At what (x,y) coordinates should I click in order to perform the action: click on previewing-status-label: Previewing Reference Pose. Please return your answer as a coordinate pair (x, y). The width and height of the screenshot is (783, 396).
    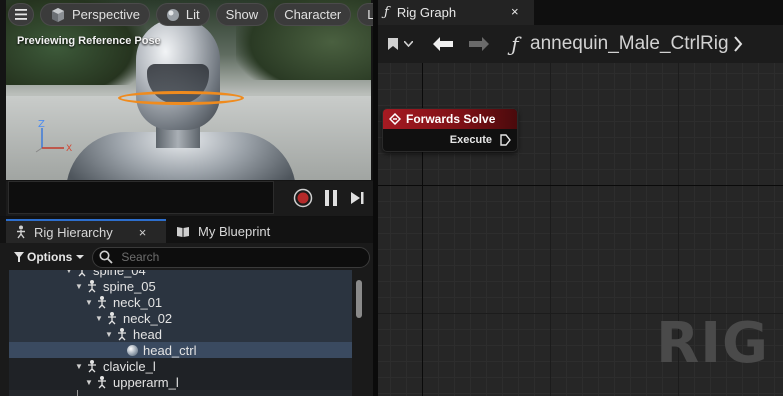
    Looking at the image, I should click on (89, 41).